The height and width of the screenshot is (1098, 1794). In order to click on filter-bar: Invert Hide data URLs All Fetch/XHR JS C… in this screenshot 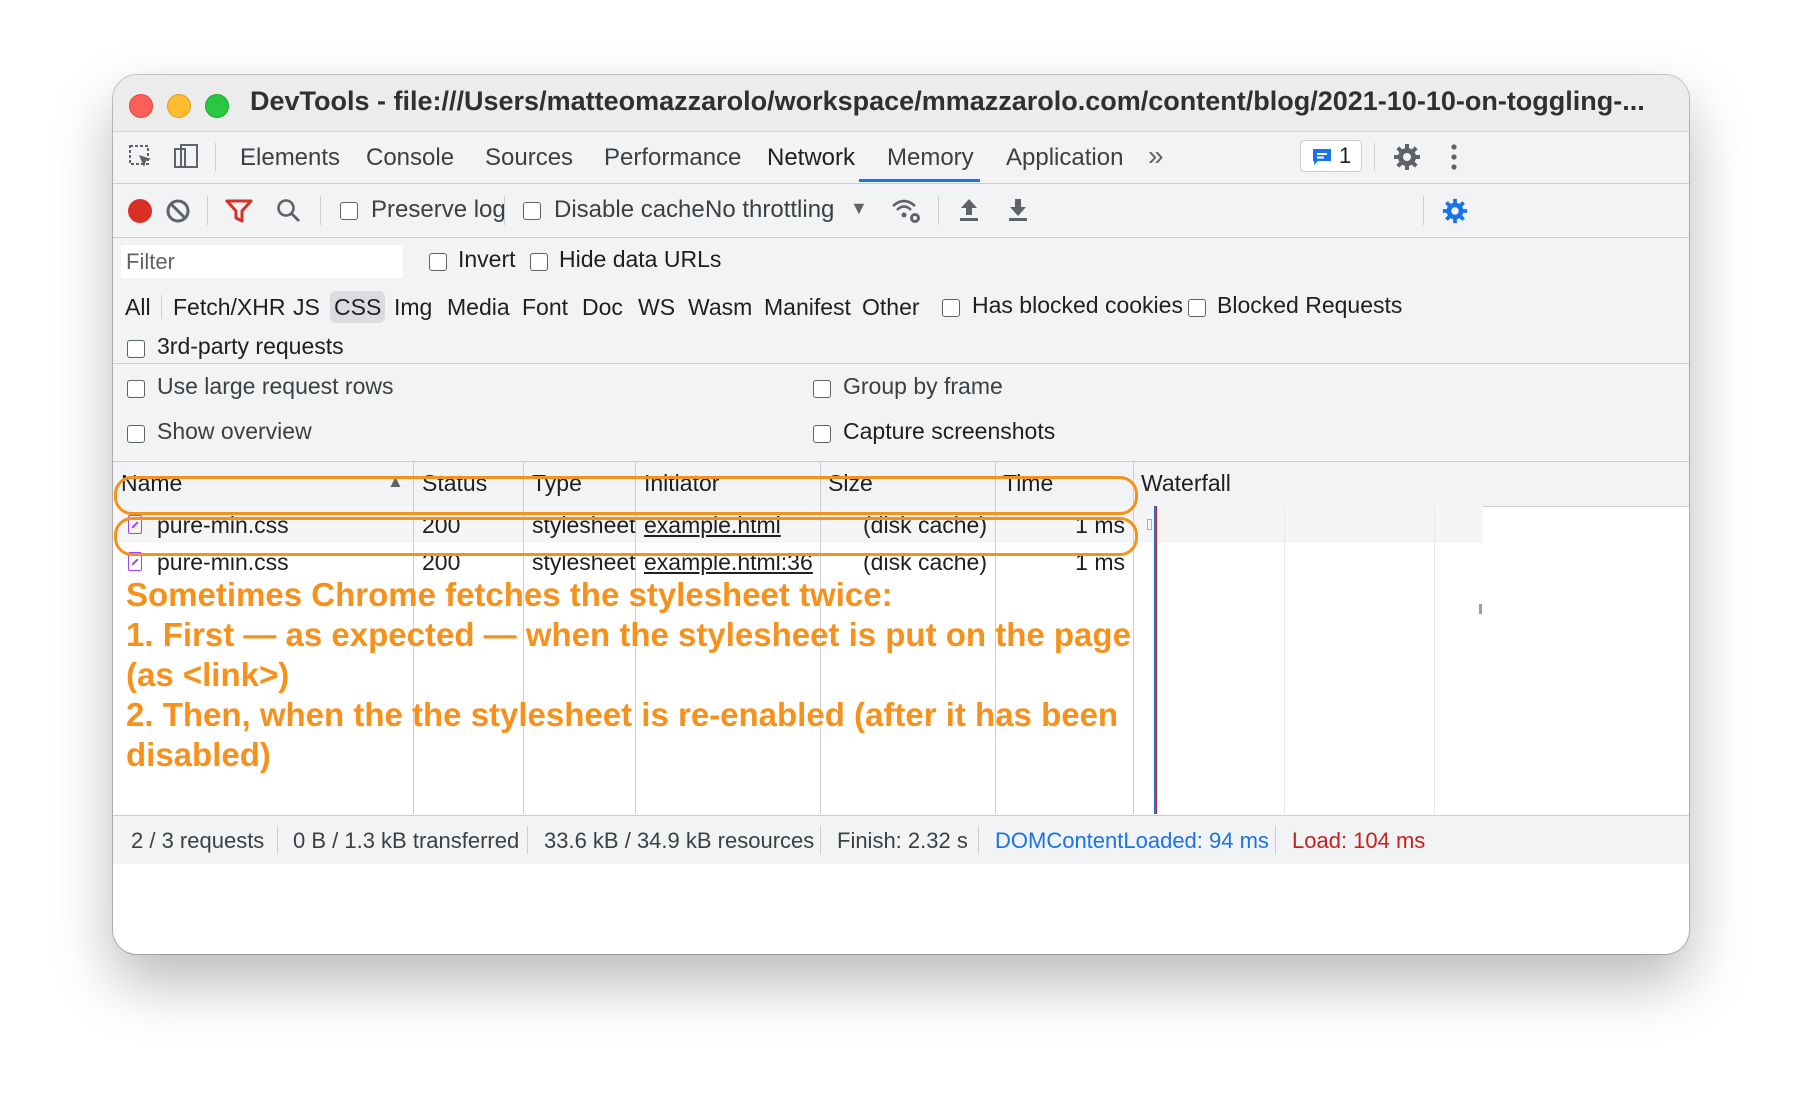, I will do `click(901, 301)`.